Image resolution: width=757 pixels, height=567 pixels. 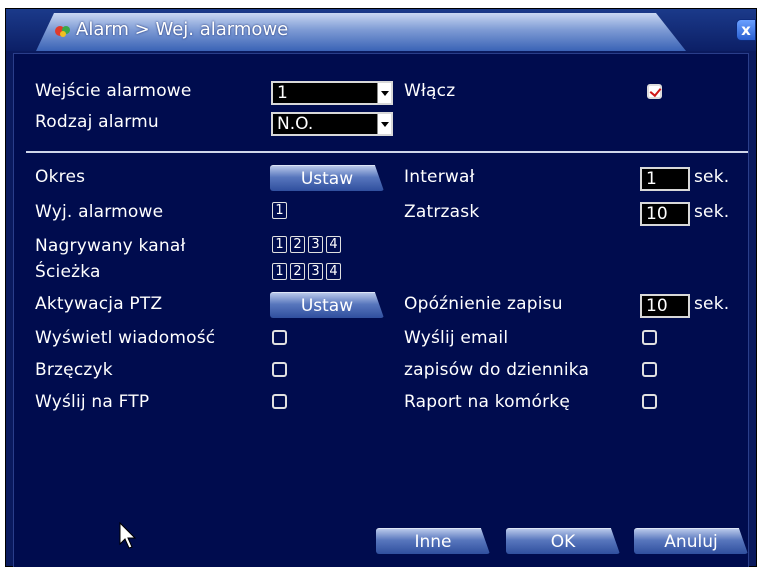 I want to click on close-button: x, so click(x=746, y=30).